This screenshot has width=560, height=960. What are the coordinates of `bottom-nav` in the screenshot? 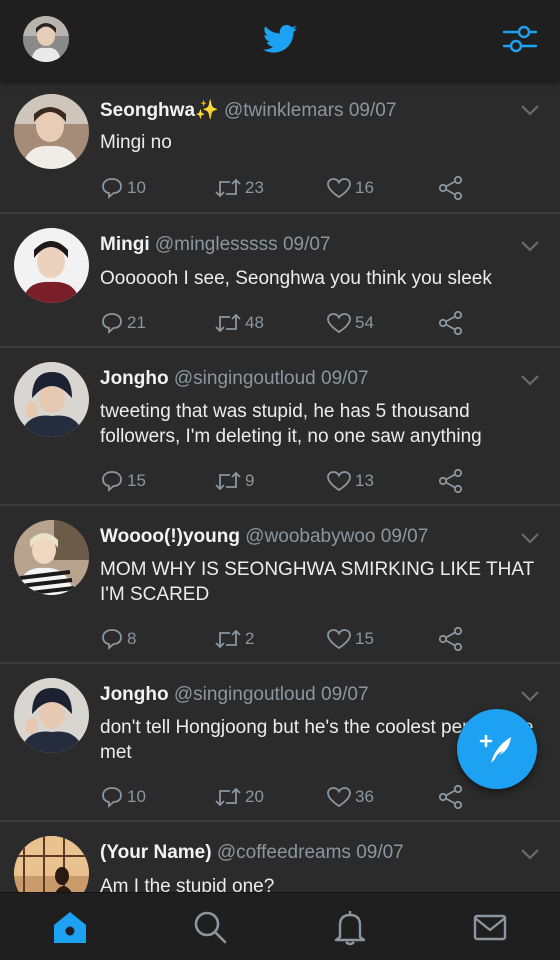 It's located at (280, 926).